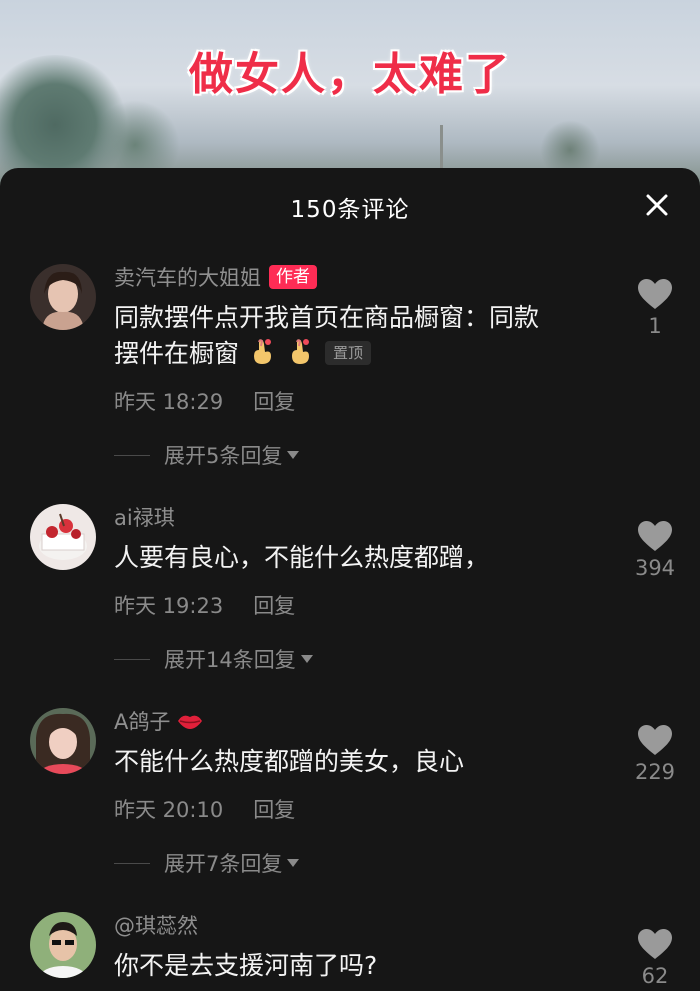  What do you see at coordinates (169, 810) in the screenshot?
I see `comment-timestamp: 昨天 20:10` at bounding box center [169, 810].